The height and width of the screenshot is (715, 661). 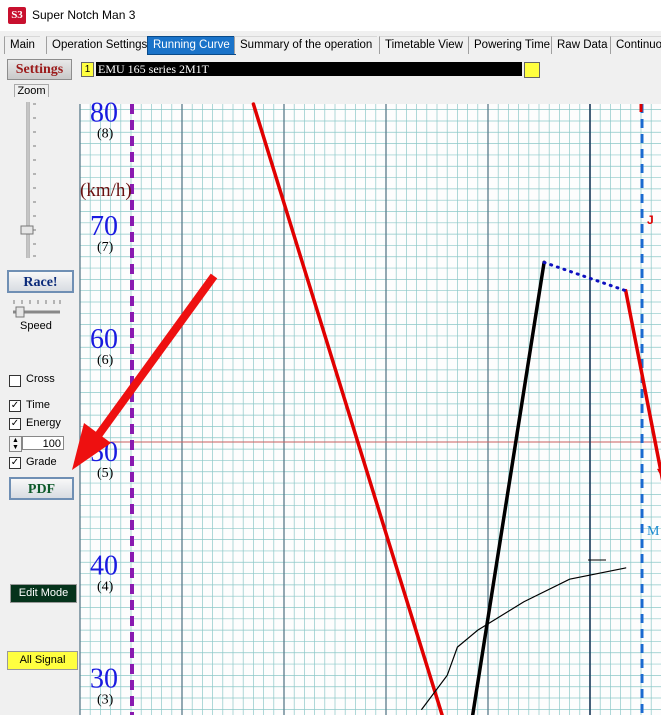 I want to click on energy-label: Energy, so click(x=43, y=423).